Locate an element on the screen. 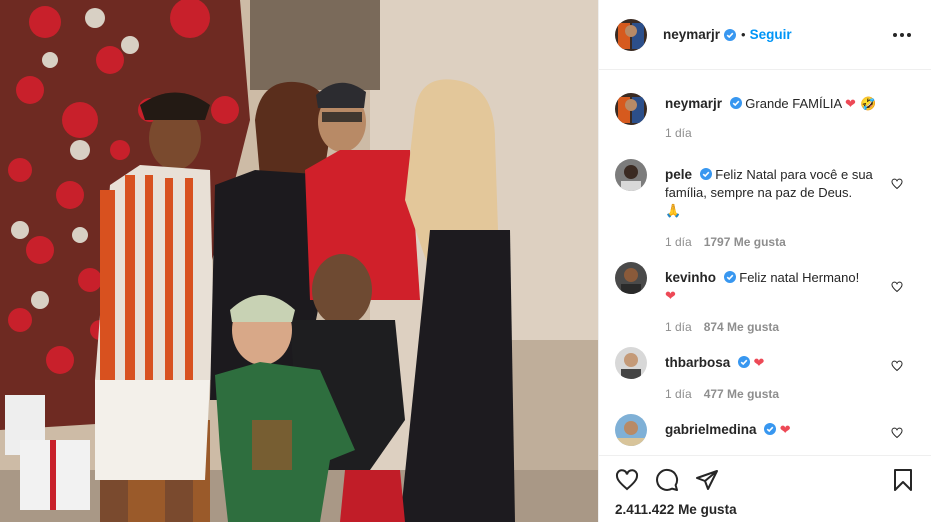 The height and width of the screenshot is (522, 931). comment-text: Feliz natal Hermano! is located at coordinates (799, 277).